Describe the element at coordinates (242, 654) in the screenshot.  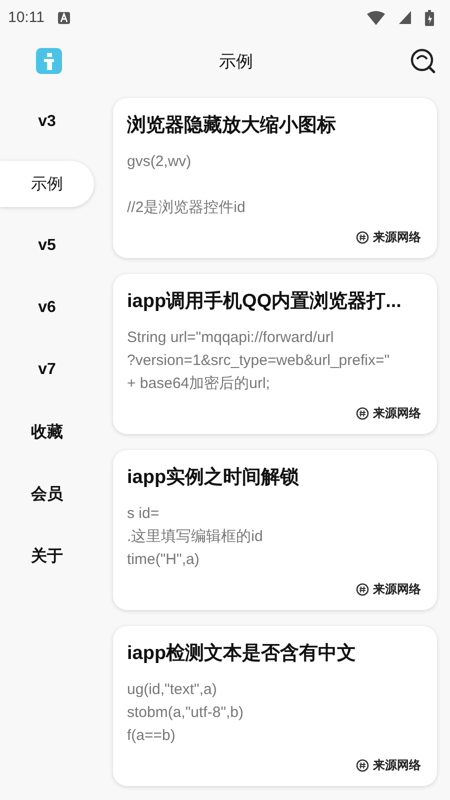
I see `card-title: iapp检测文本是否含有中文` at that location.